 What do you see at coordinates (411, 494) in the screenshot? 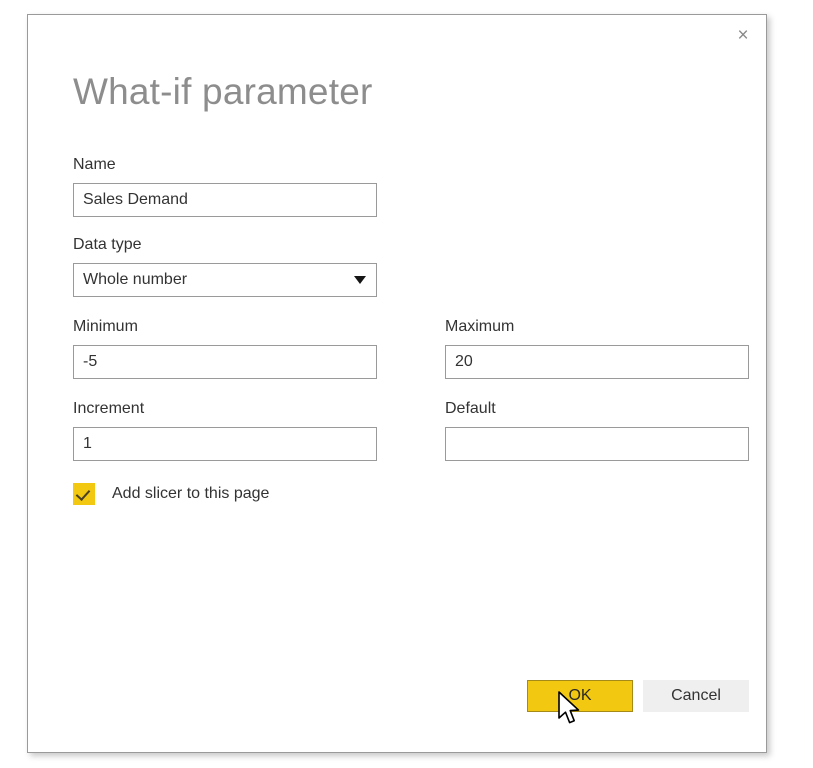
I see `add-slicer-checkbox-row: Add slicer to this page` at bounding box center [411, 494].